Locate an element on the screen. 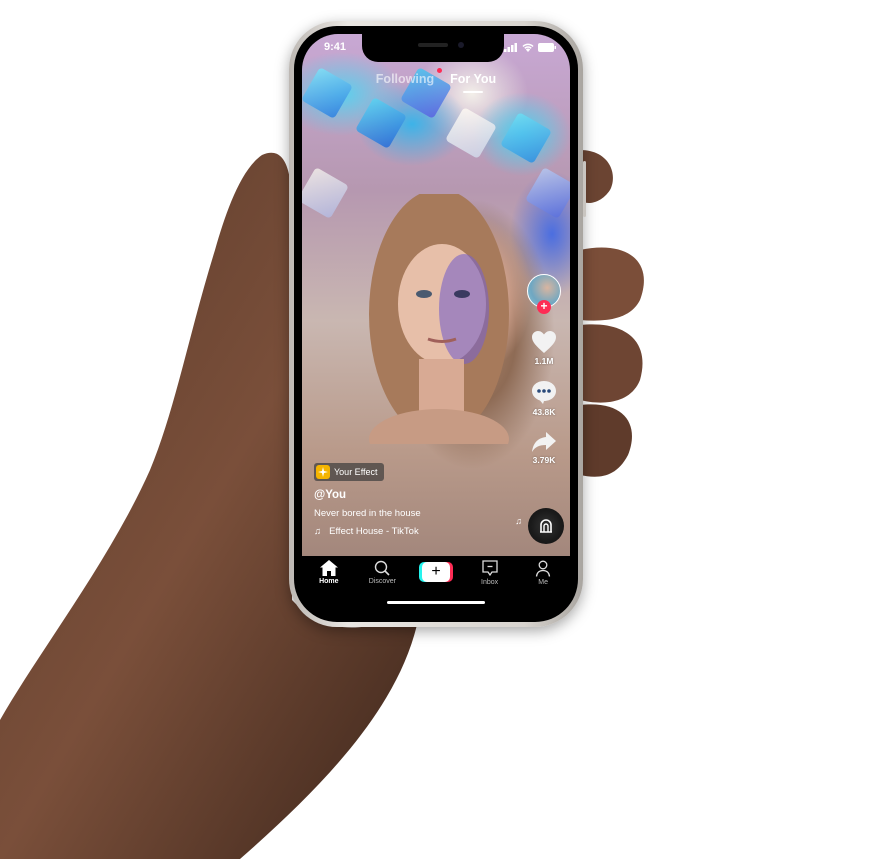 This screenshot has width=872, height=859. speaker is located at coordinates (433, 45).